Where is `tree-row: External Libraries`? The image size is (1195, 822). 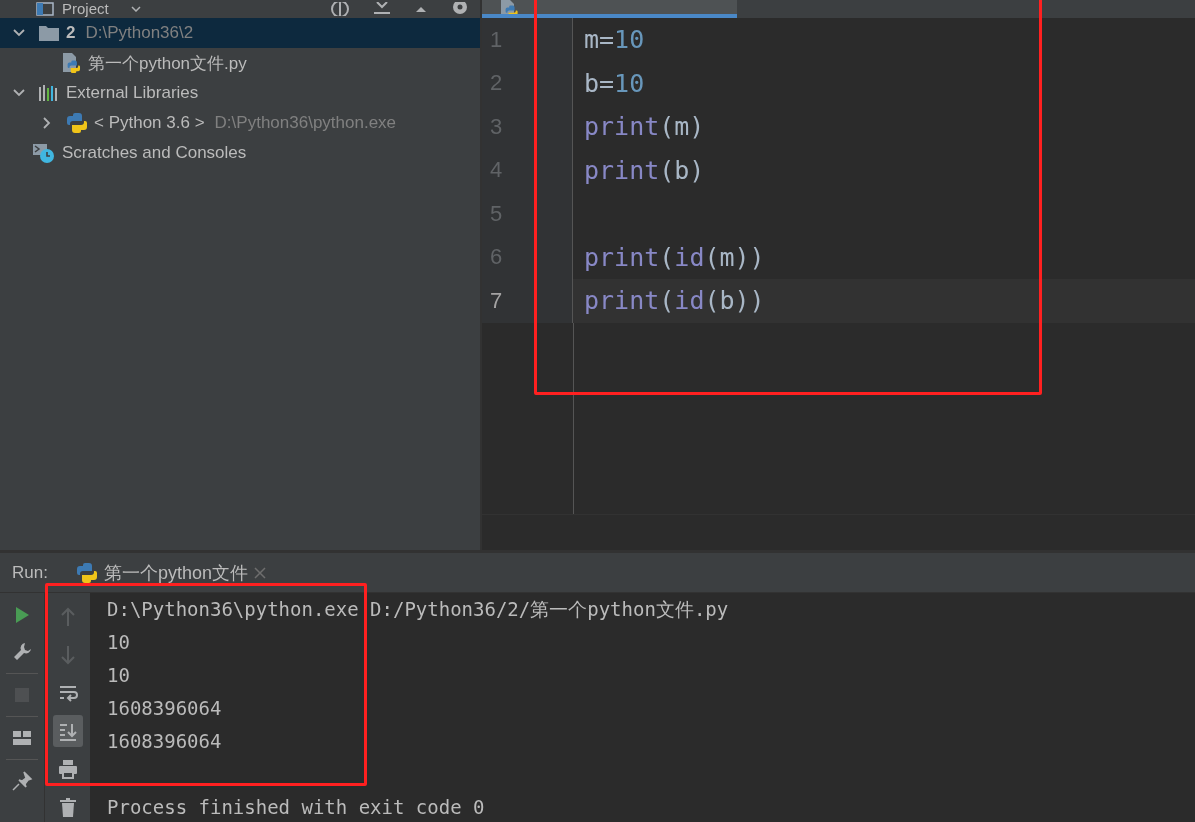
tree-row: External Libraries is located at coordinates (240, 93).